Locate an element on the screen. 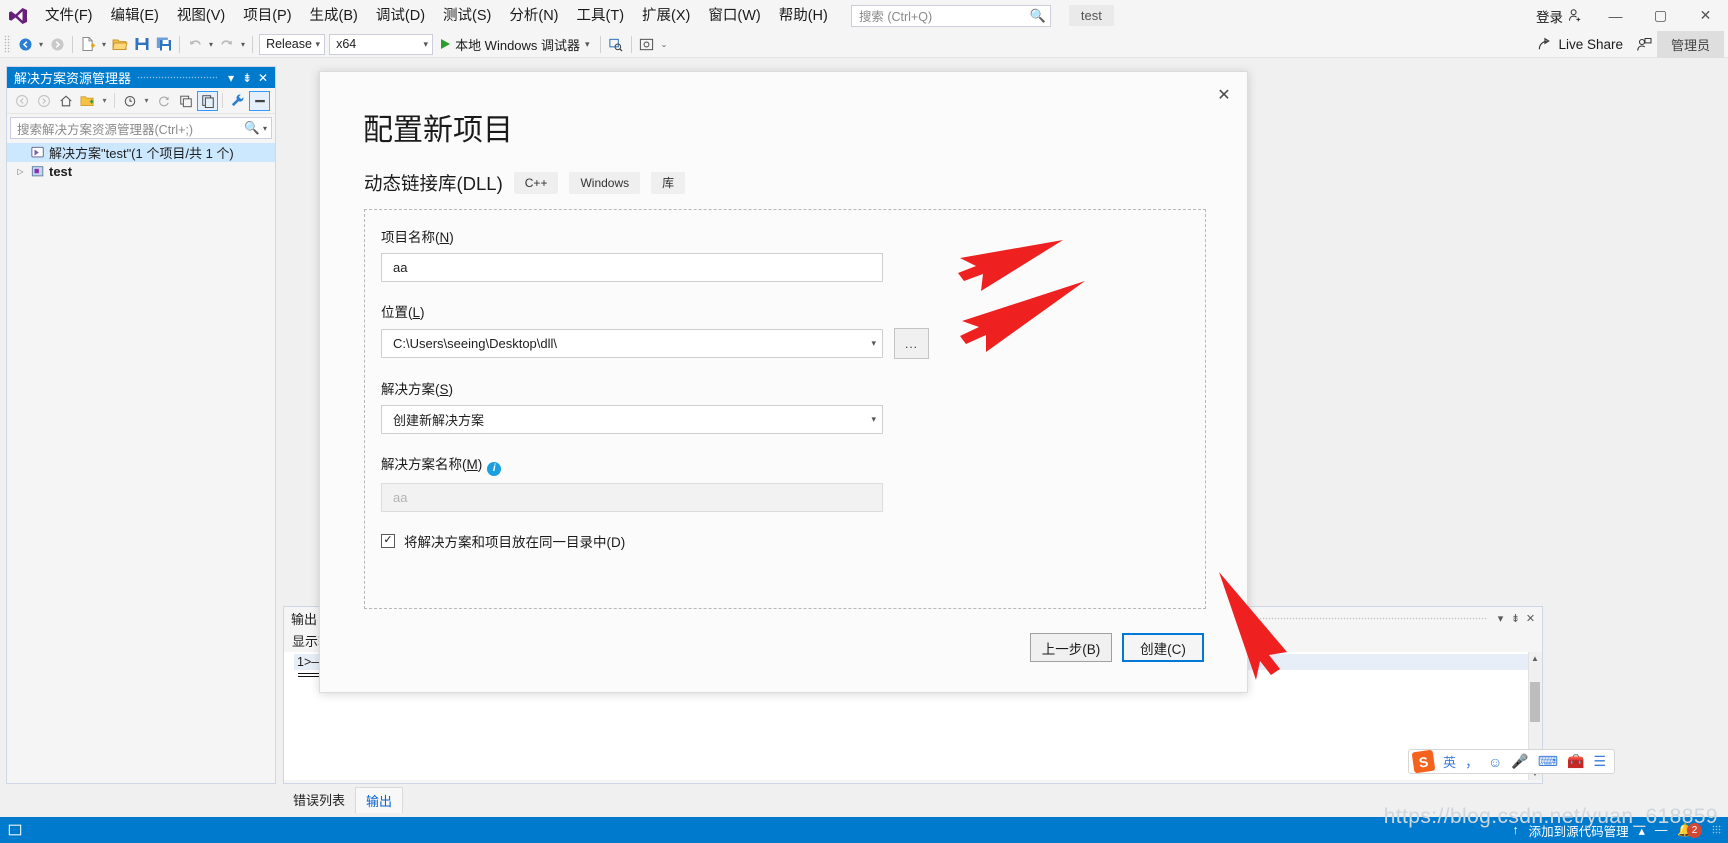  location-combo: C:\Users\seeing\Desktop\dll\ ▾ is located at coordinates (632, 343).